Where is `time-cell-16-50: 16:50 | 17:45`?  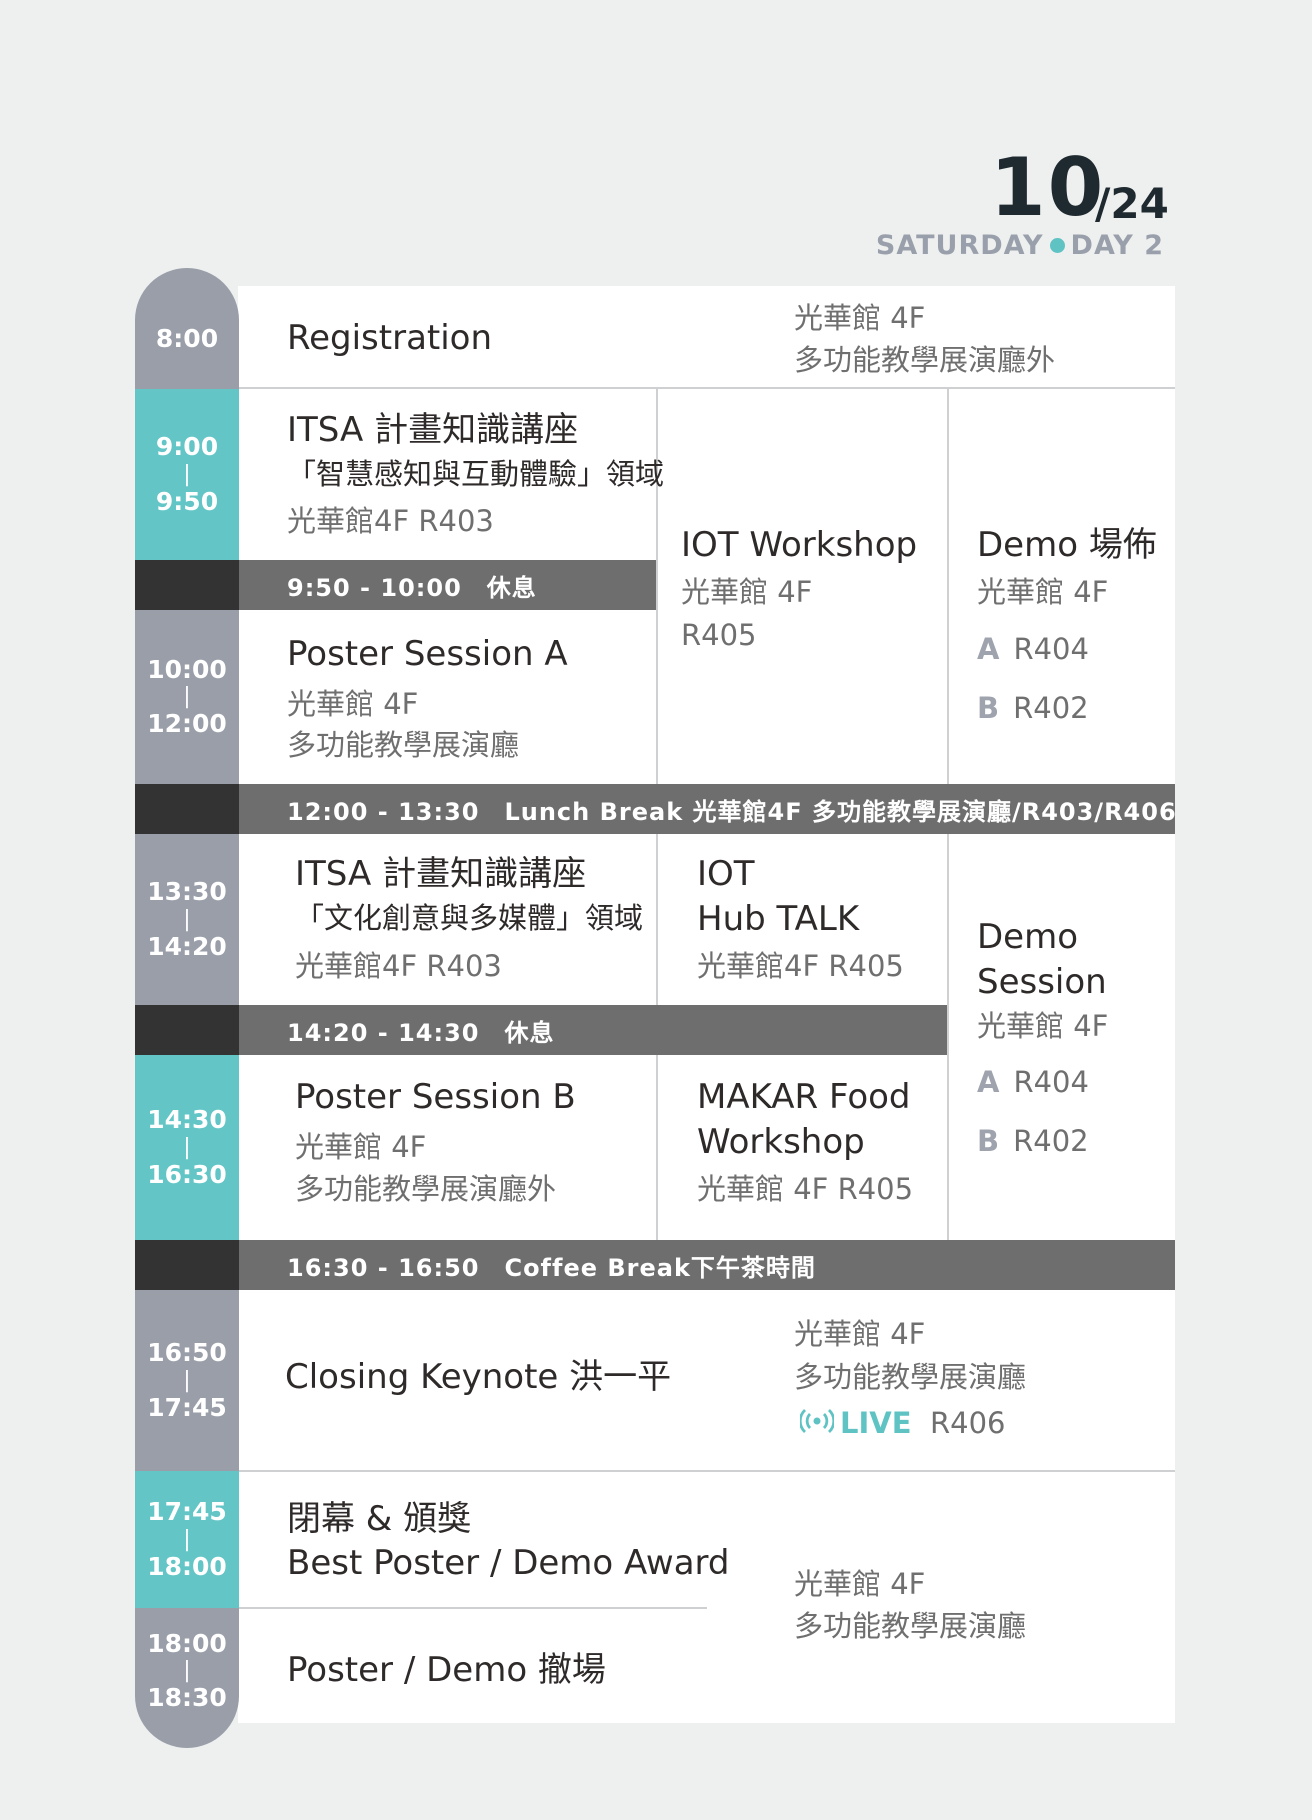
time-cell-16-50: 16:50 | 17:45 is located at coordinates (187, 1380).